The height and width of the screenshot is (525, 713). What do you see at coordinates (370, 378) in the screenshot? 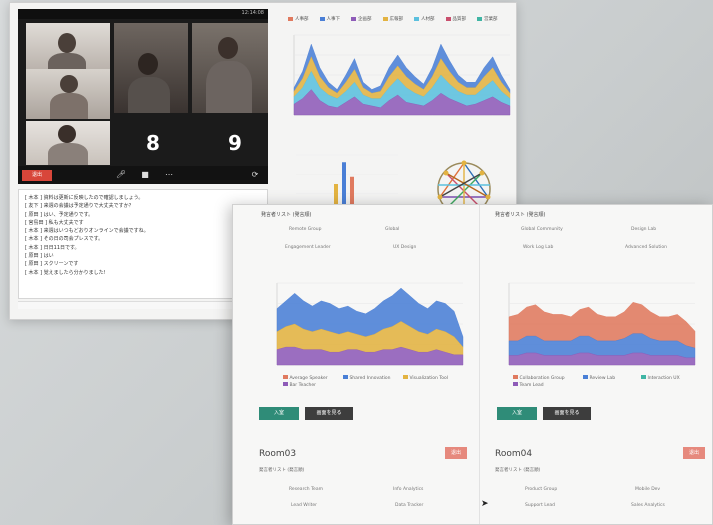
I see `legend-label: Shared Innovation` at bounding box center [370, 378].